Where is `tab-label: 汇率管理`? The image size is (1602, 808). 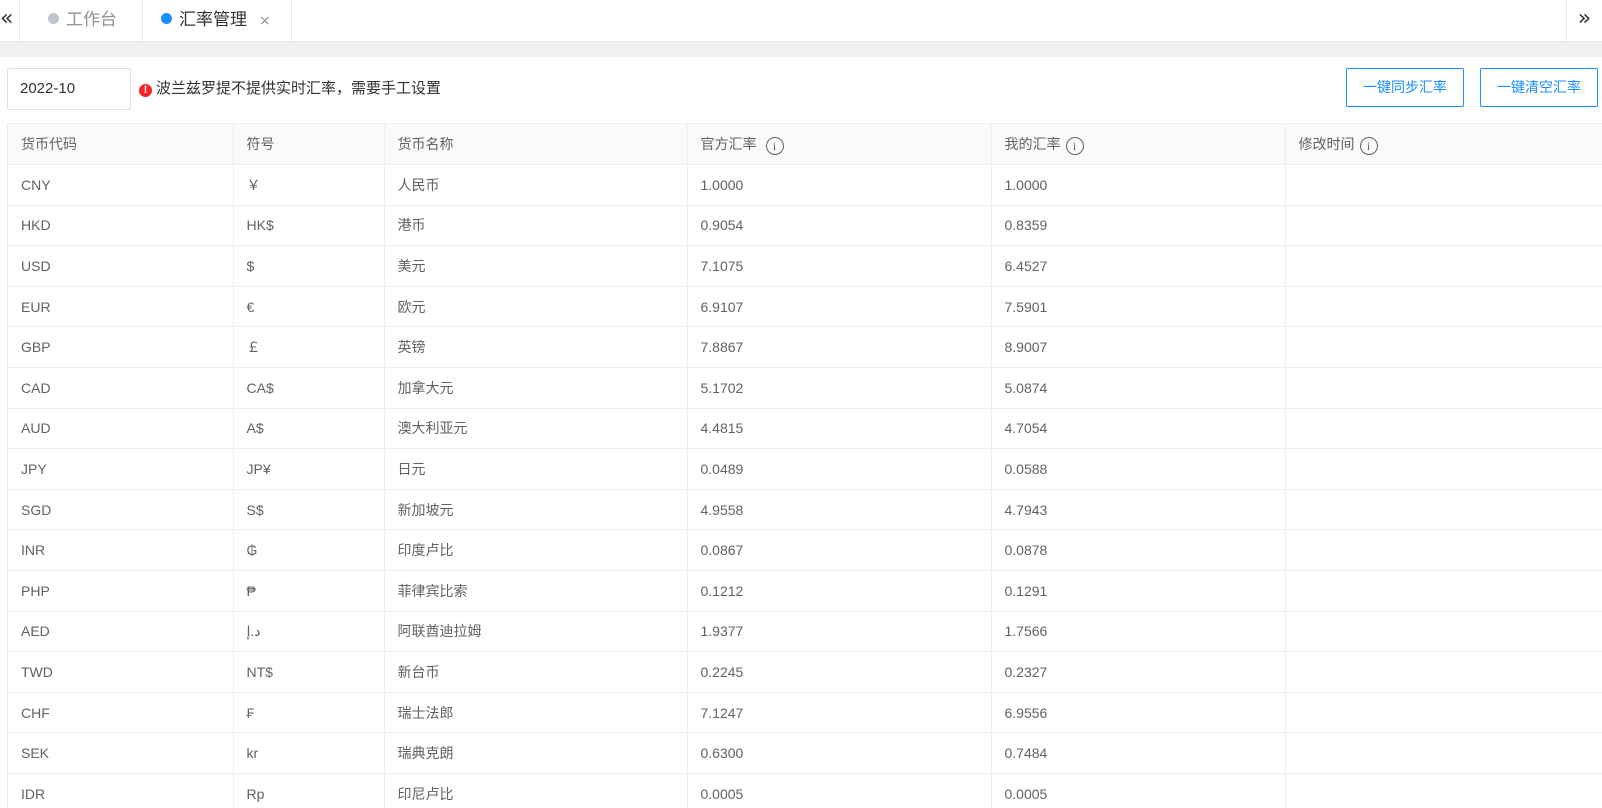 tab-label: 汇率管理 is located at coordinates (213, 19).